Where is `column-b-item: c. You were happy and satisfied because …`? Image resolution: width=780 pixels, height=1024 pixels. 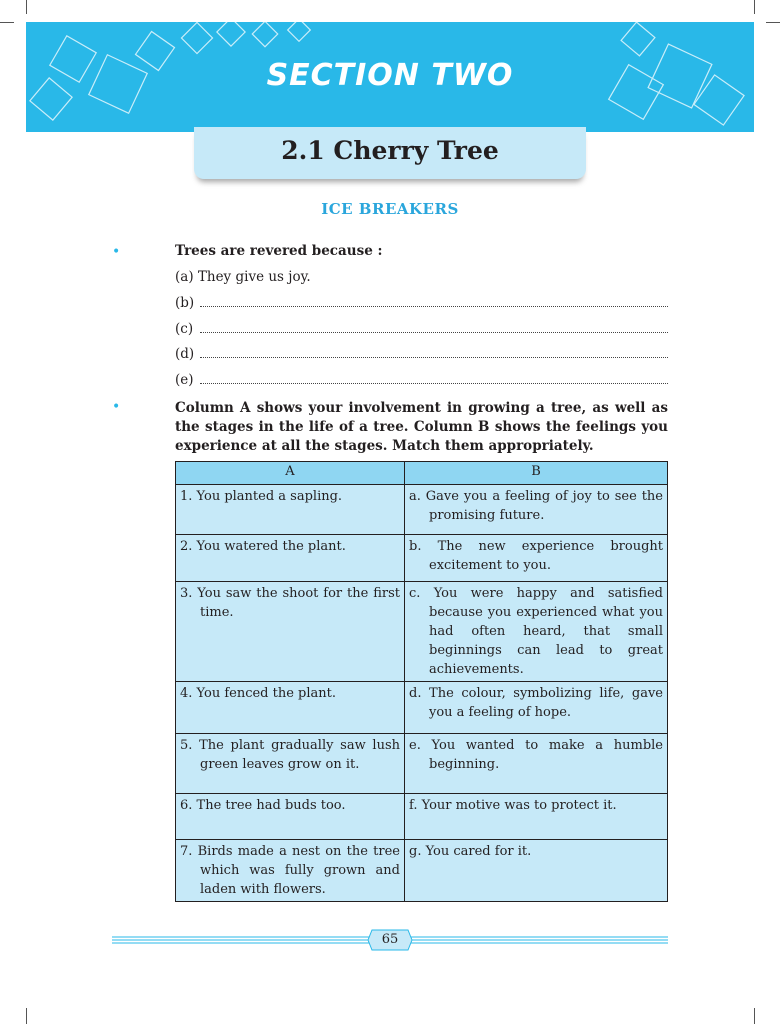 column-b-item: c. You were happy and satisfied because … is located at coordinates (536, 631).